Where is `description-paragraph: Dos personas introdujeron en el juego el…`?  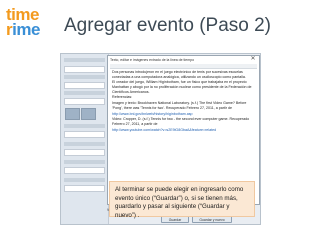
description-paragraph: Dos personas introdujeron en el juego el… is located at coordinates (179, 74).